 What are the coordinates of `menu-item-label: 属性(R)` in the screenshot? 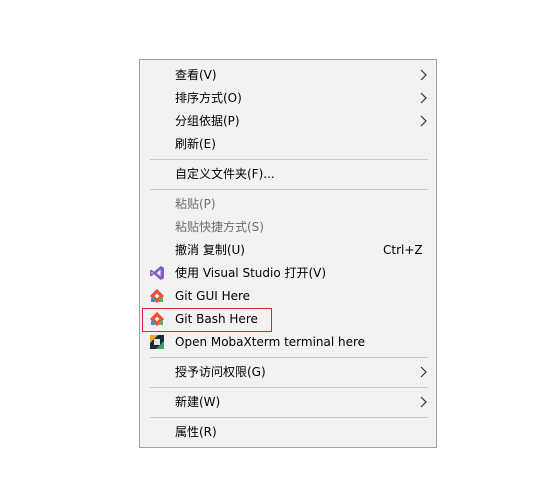 It's located at (196, 432).